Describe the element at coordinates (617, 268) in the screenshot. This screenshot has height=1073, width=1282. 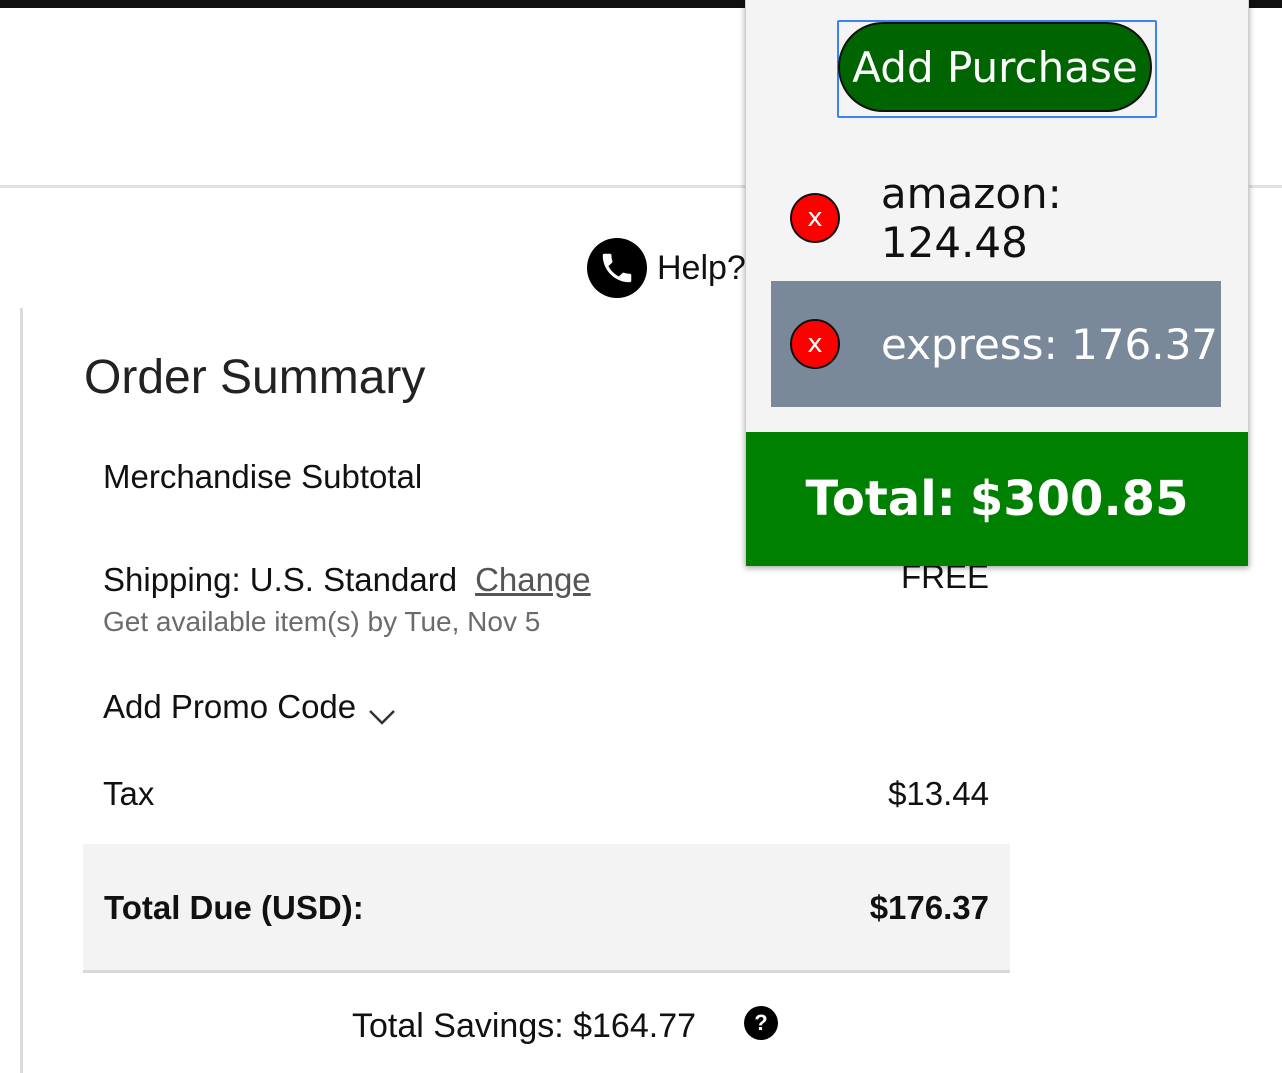
I see `phone-icon` at that location.